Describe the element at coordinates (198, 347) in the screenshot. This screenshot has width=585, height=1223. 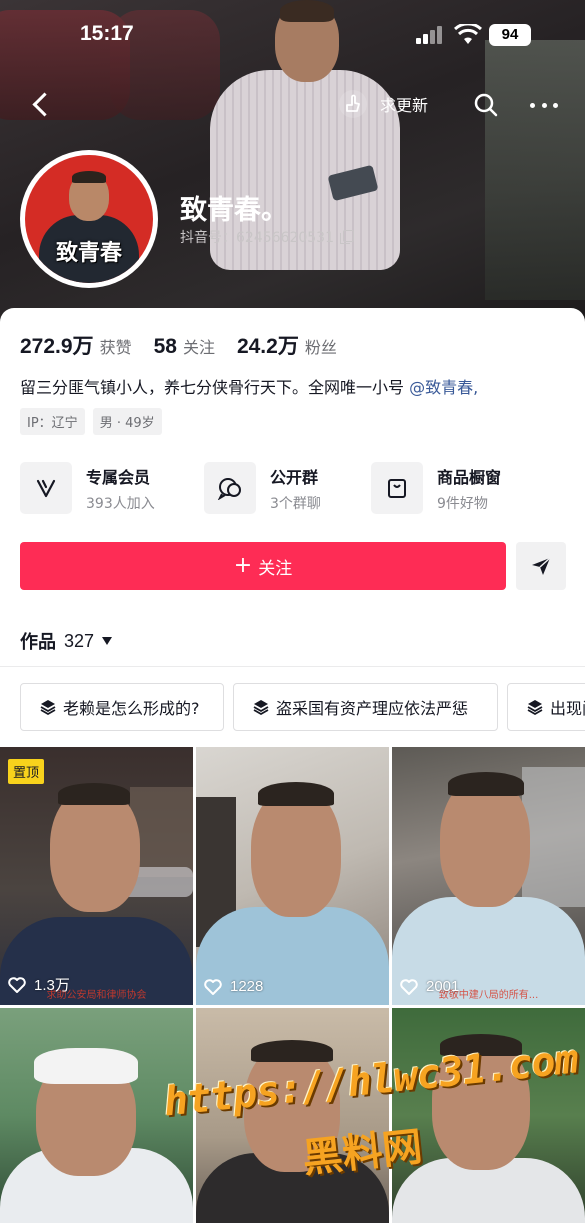
I see `stat-label: 关注` at that location.